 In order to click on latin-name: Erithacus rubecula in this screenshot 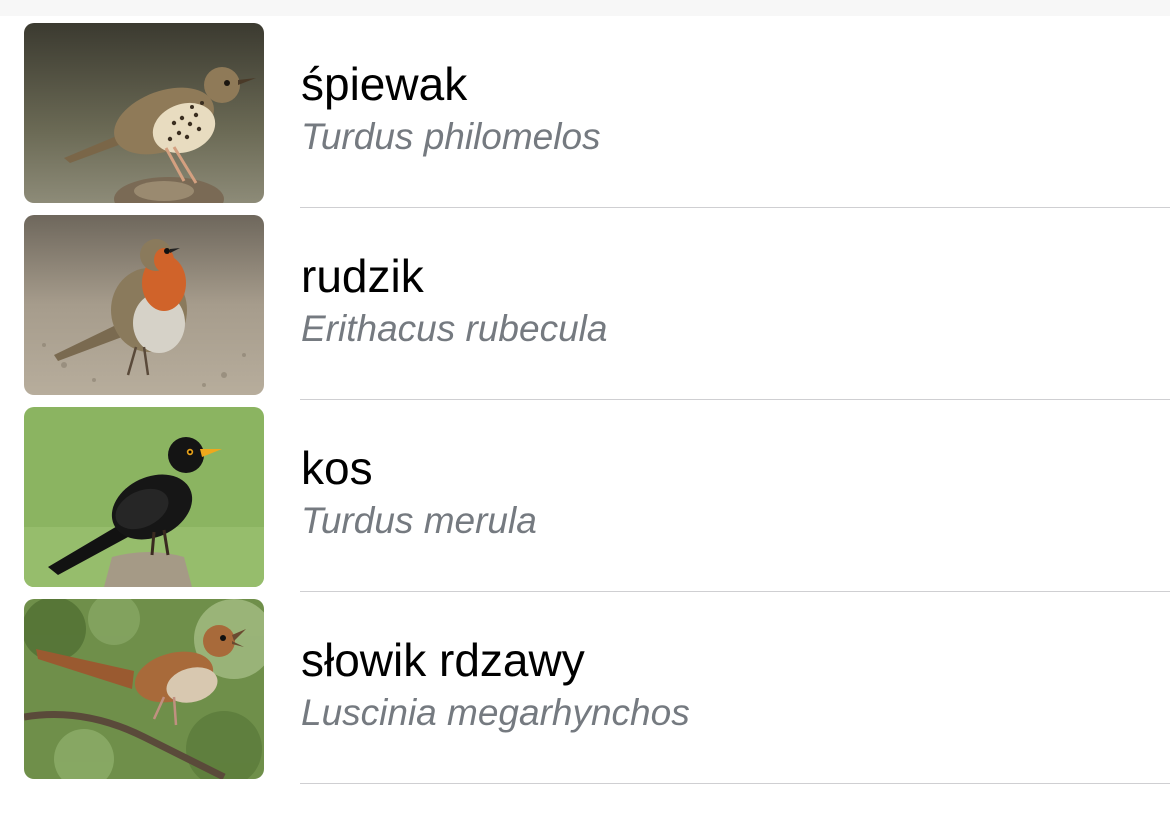, I will do `click(454, 328)`.